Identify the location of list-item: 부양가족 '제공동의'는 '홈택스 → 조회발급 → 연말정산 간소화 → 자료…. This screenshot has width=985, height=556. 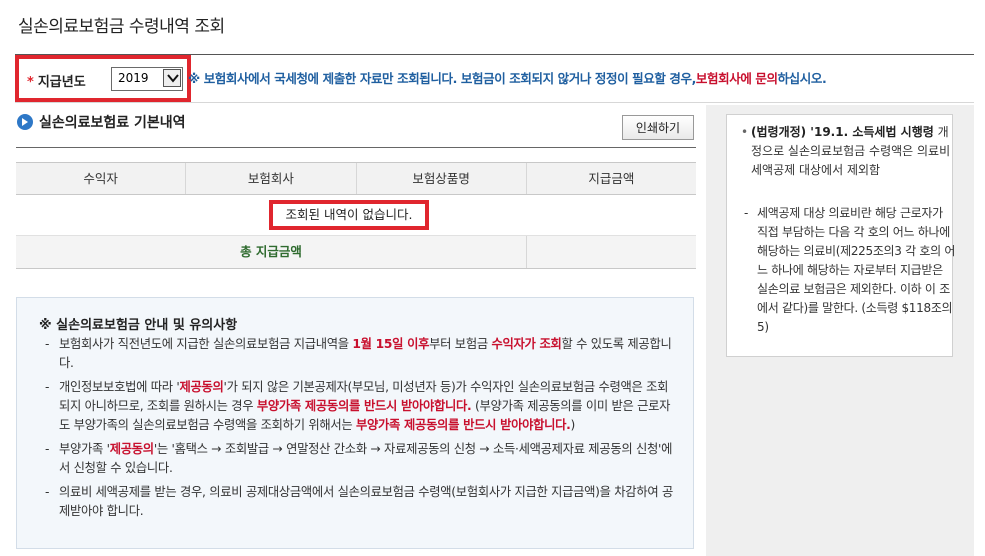
(360, 459).